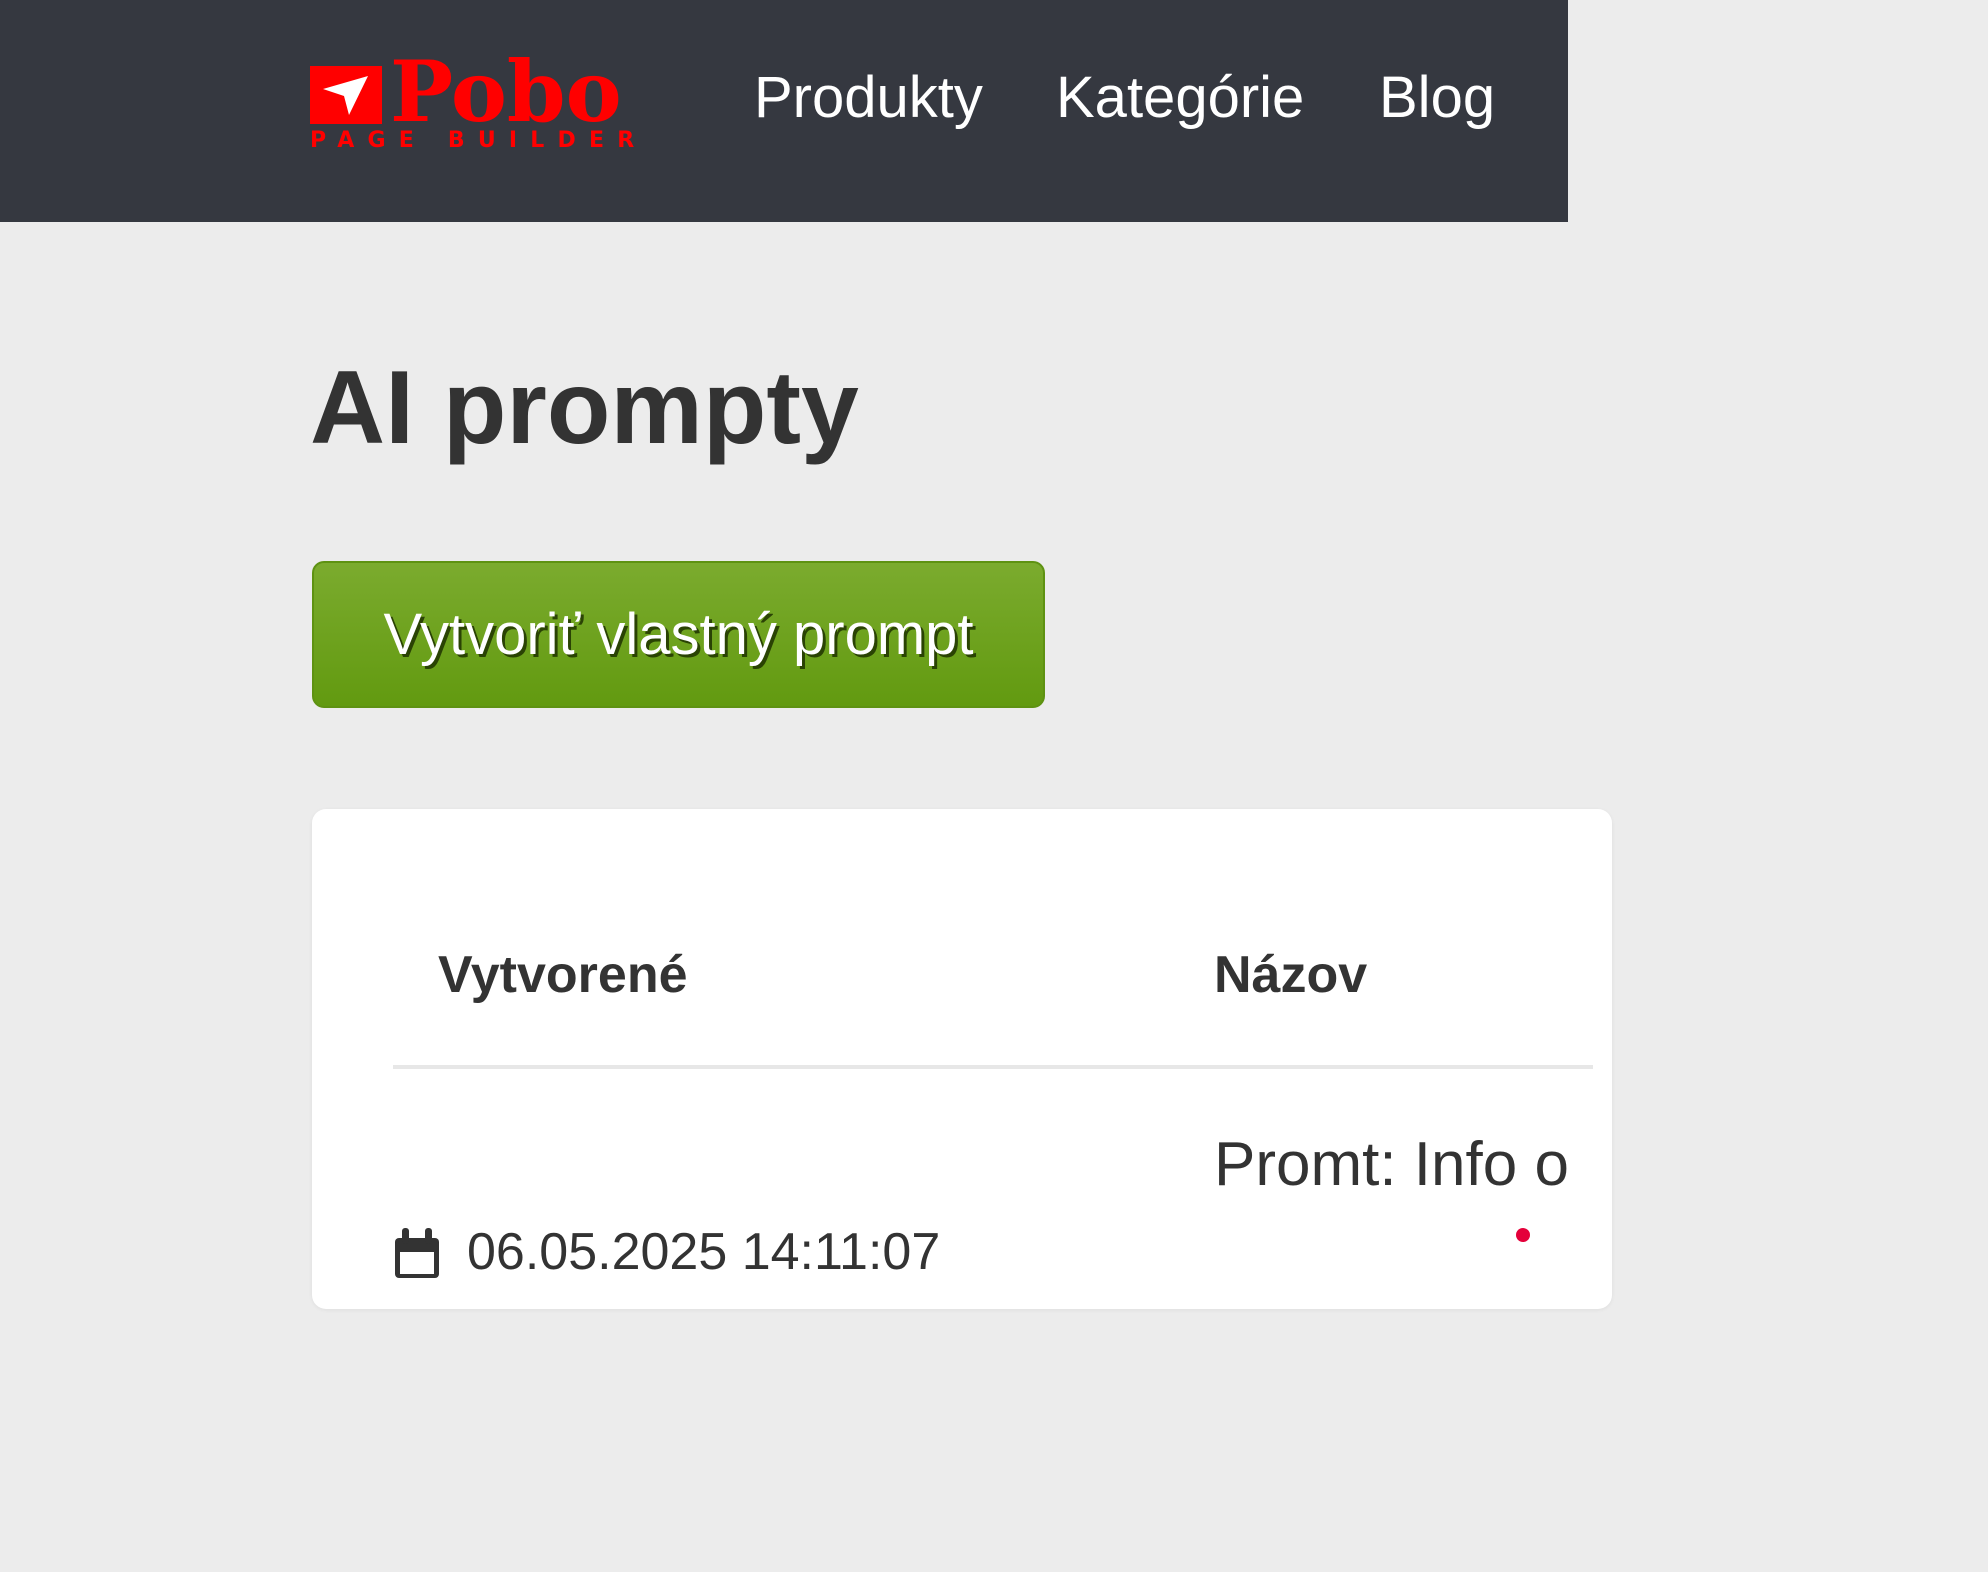  What do you see at coordinates (417, 1253) in the screenshot?
I see `calendar-icon` at bounding box center [417, 1253].